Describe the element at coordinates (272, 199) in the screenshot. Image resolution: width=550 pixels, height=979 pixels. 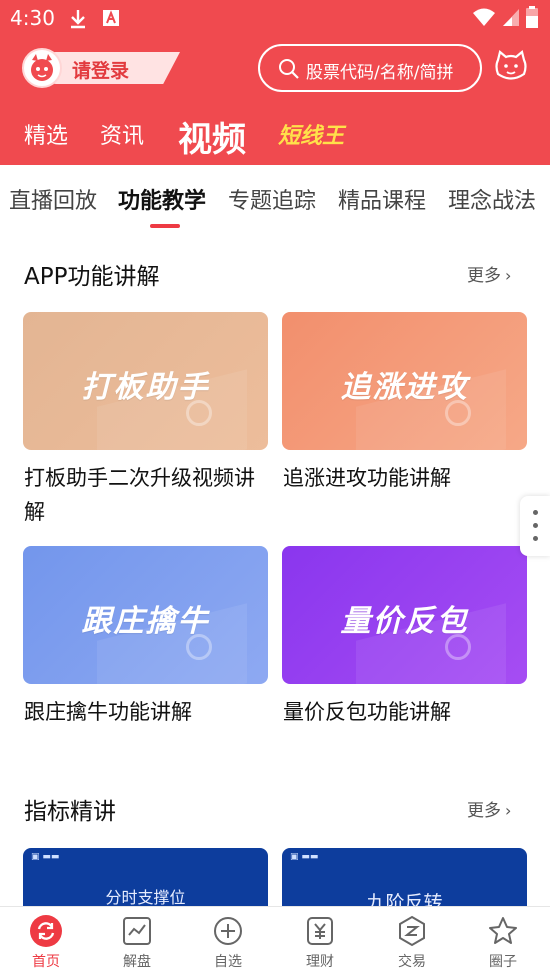
I see `subtab-topic-tracking: 专题追踪` at that location.